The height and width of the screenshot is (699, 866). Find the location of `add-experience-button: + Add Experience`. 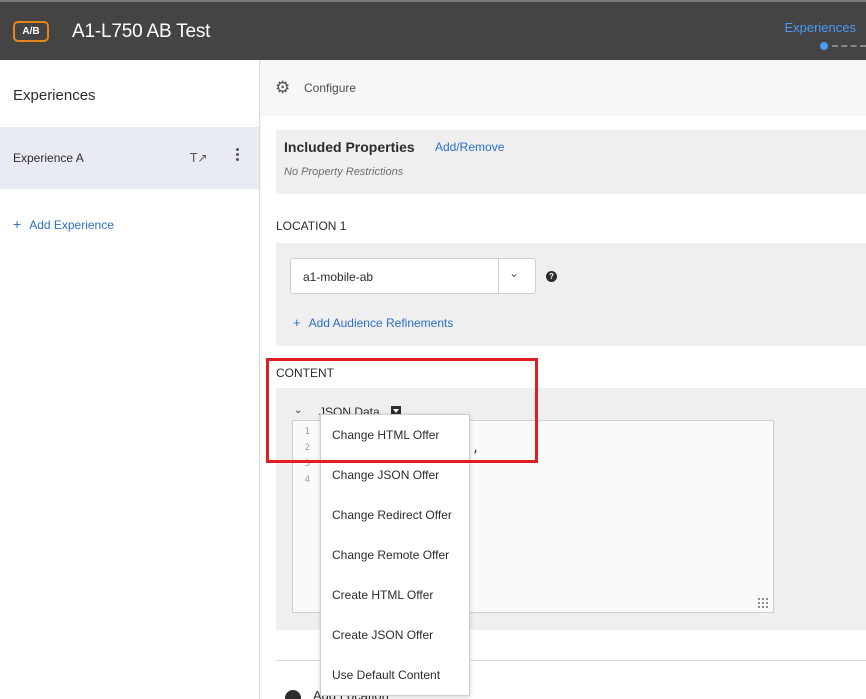

add-experience-button: + Add Experience is located at coordinates (63, 224).